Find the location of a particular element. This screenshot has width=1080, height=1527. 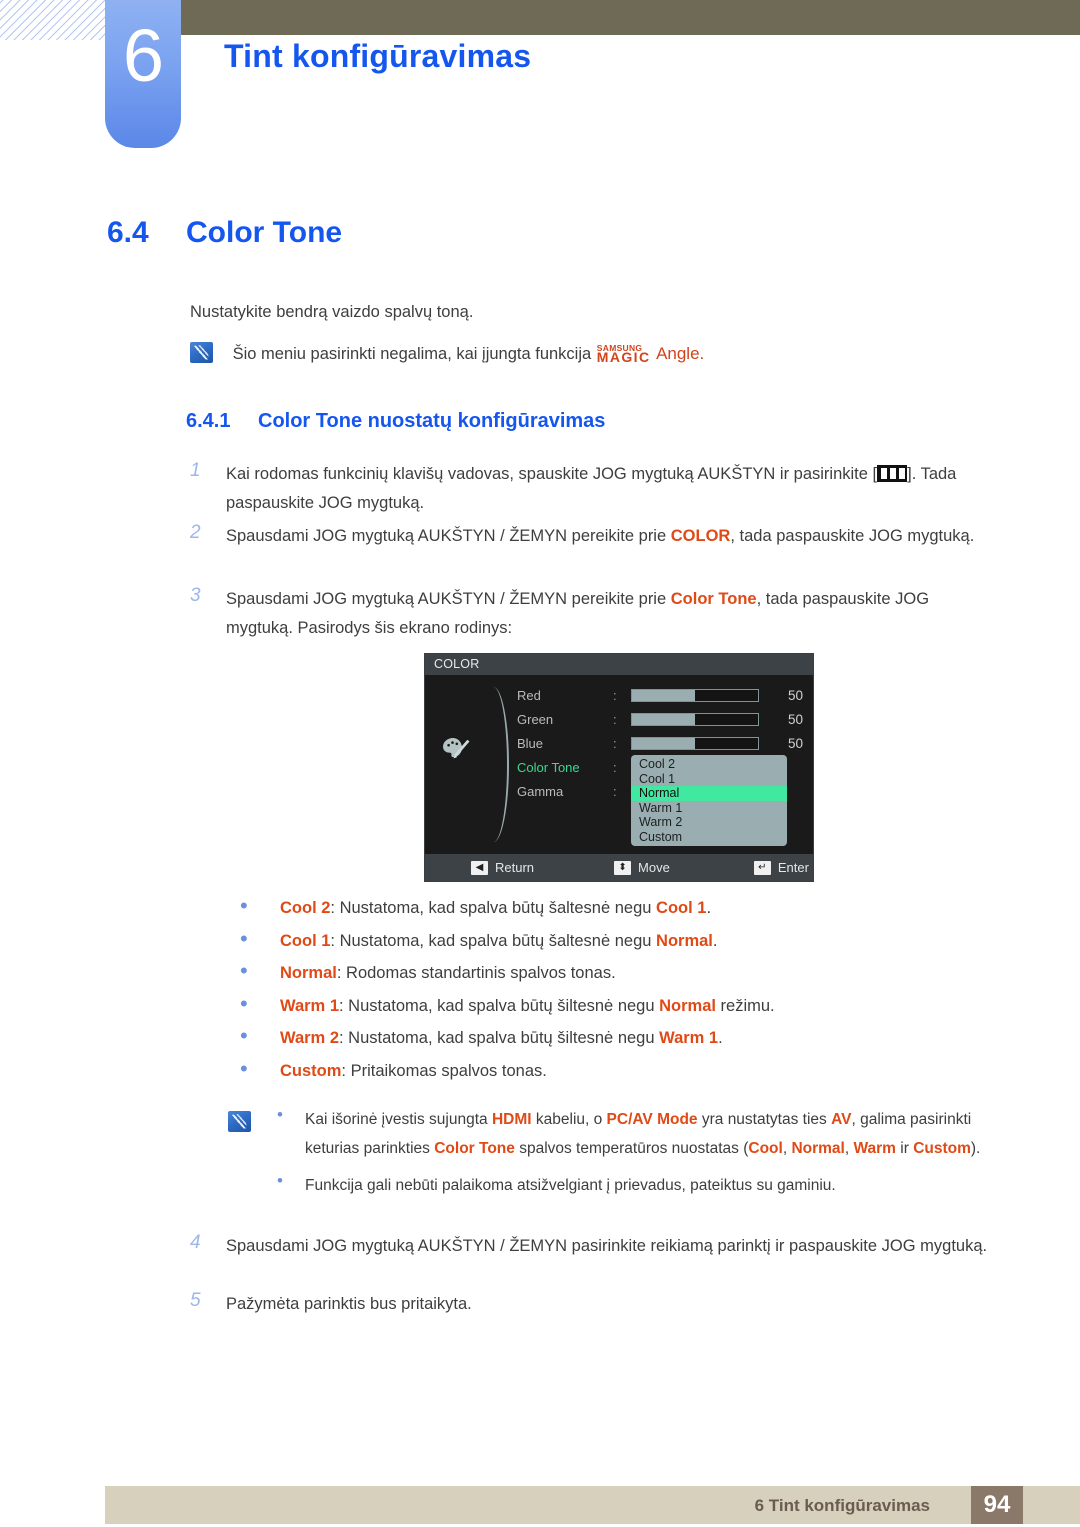

subsection-number: 6.4.1 is located at coordinates (208, 421).